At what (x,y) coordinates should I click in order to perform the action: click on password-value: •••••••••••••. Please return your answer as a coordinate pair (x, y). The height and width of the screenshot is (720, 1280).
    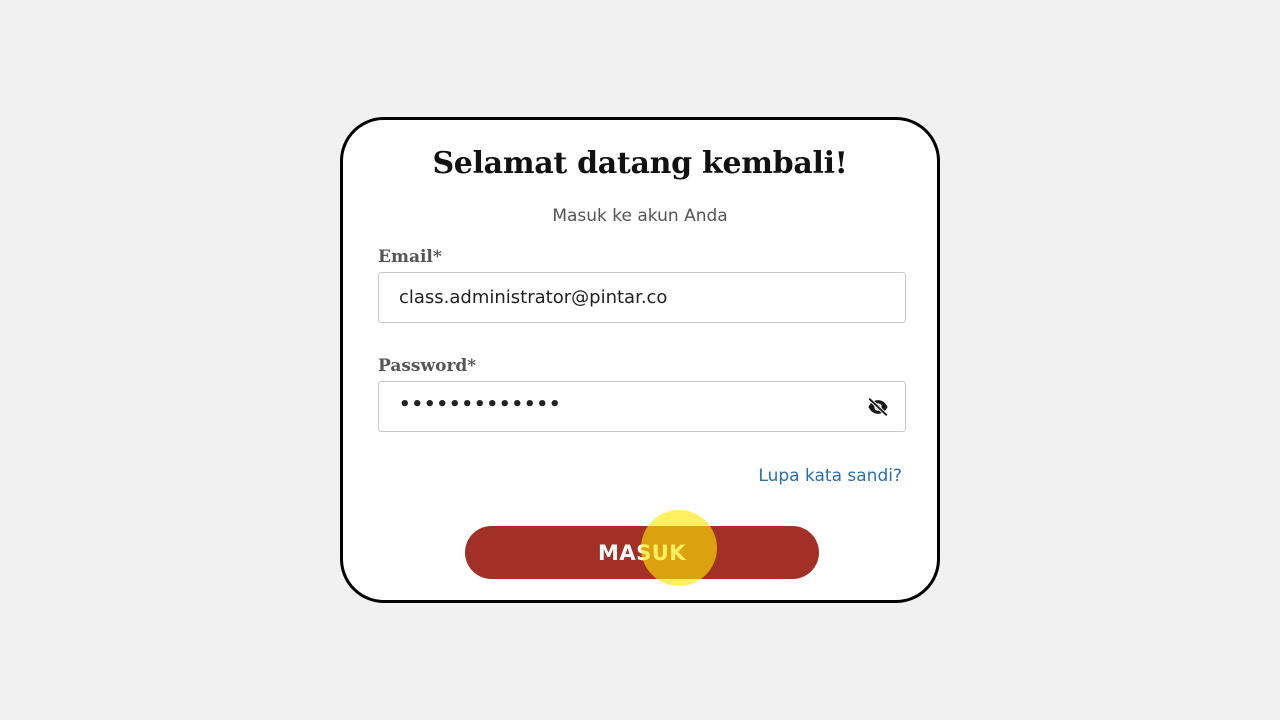
    Looking at the image, I should click on (480, 404).